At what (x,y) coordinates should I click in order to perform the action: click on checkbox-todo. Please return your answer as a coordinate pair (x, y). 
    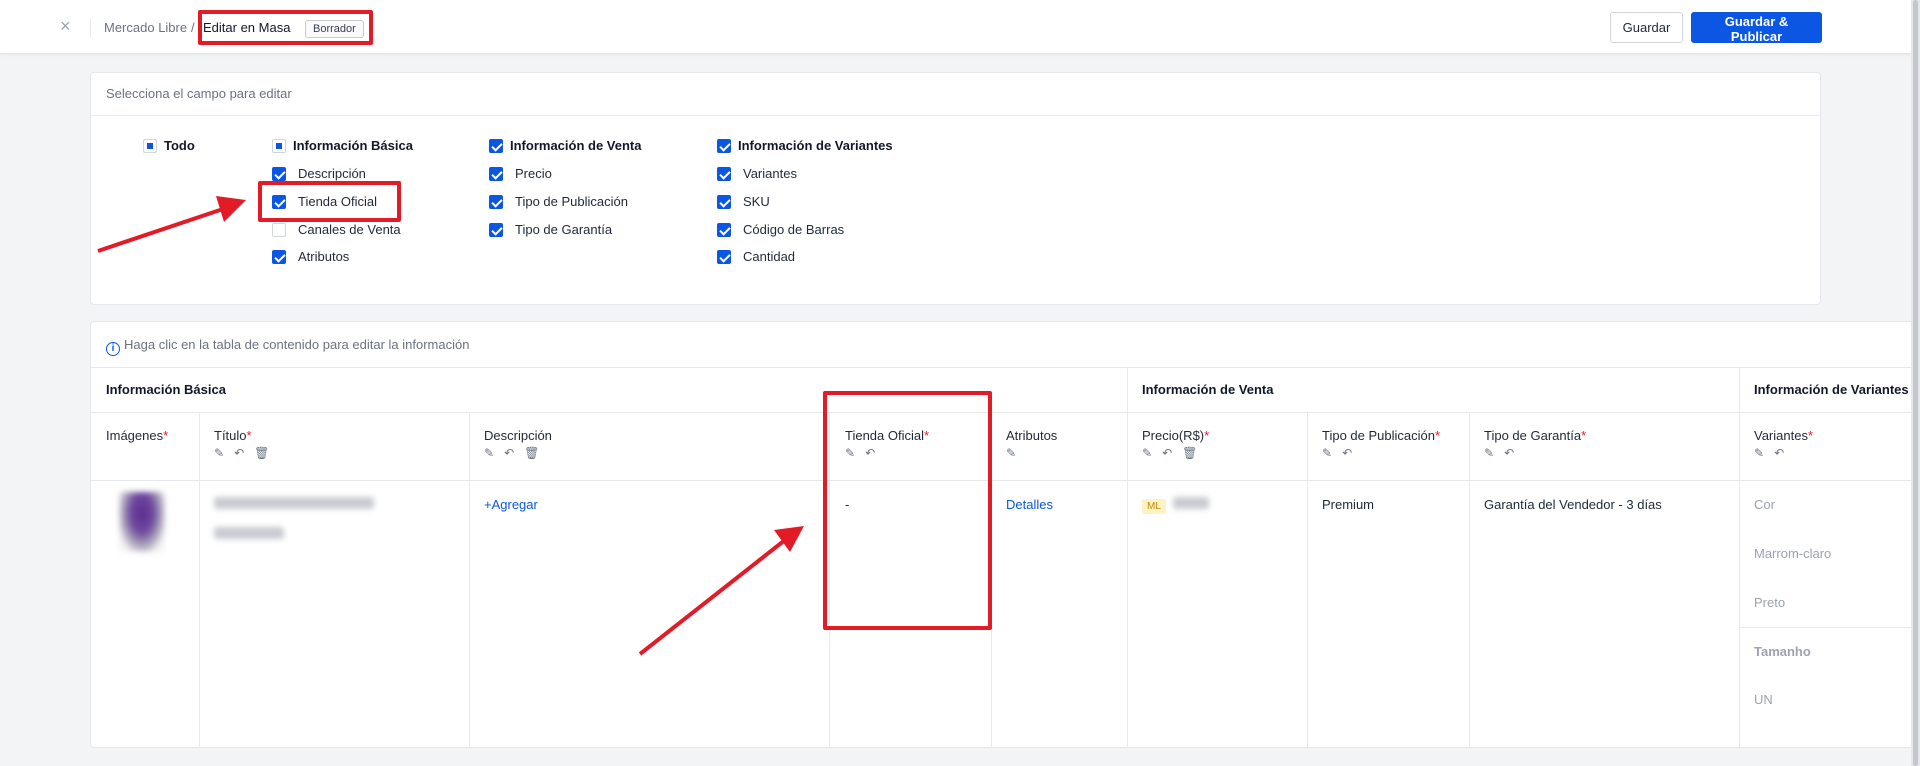
    Looking at the image, I should click on (150, 146).